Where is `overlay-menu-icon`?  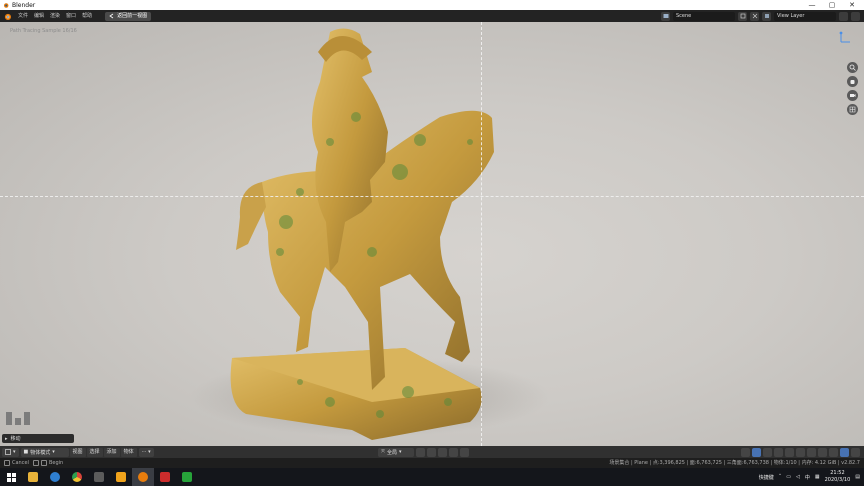
overlay-menu-icon is located at coordinates (789, 452).